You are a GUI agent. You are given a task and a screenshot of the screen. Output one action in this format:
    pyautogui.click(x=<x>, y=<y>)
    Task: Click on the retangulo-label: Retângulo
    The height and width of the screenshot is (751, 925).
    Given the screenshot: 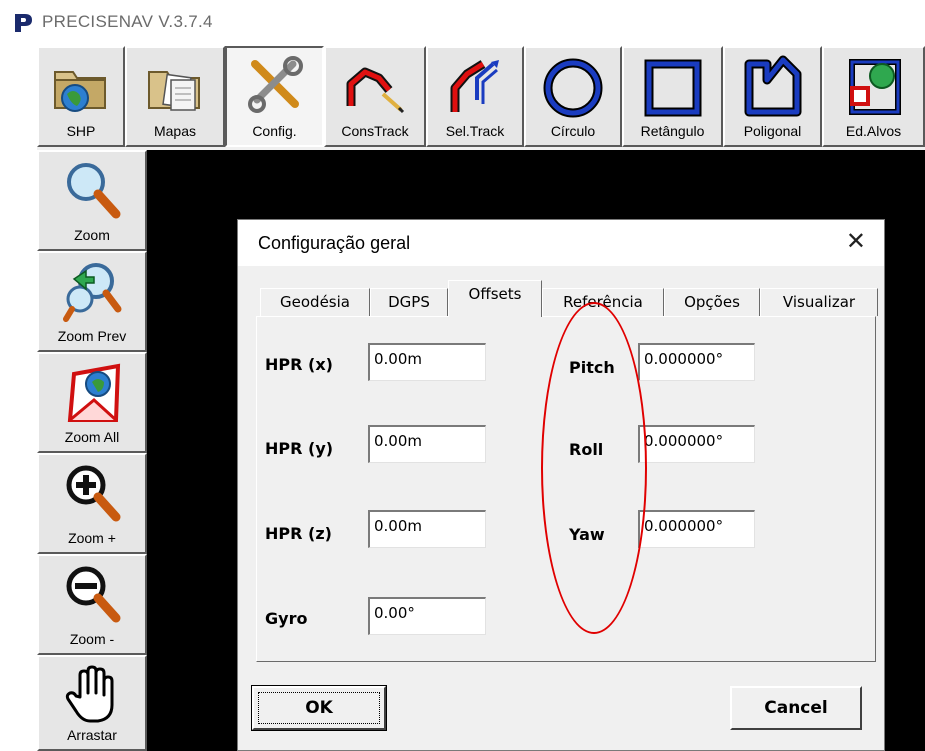 What is the action you would take?
    pyautogui.click(x=672, y=131)
    